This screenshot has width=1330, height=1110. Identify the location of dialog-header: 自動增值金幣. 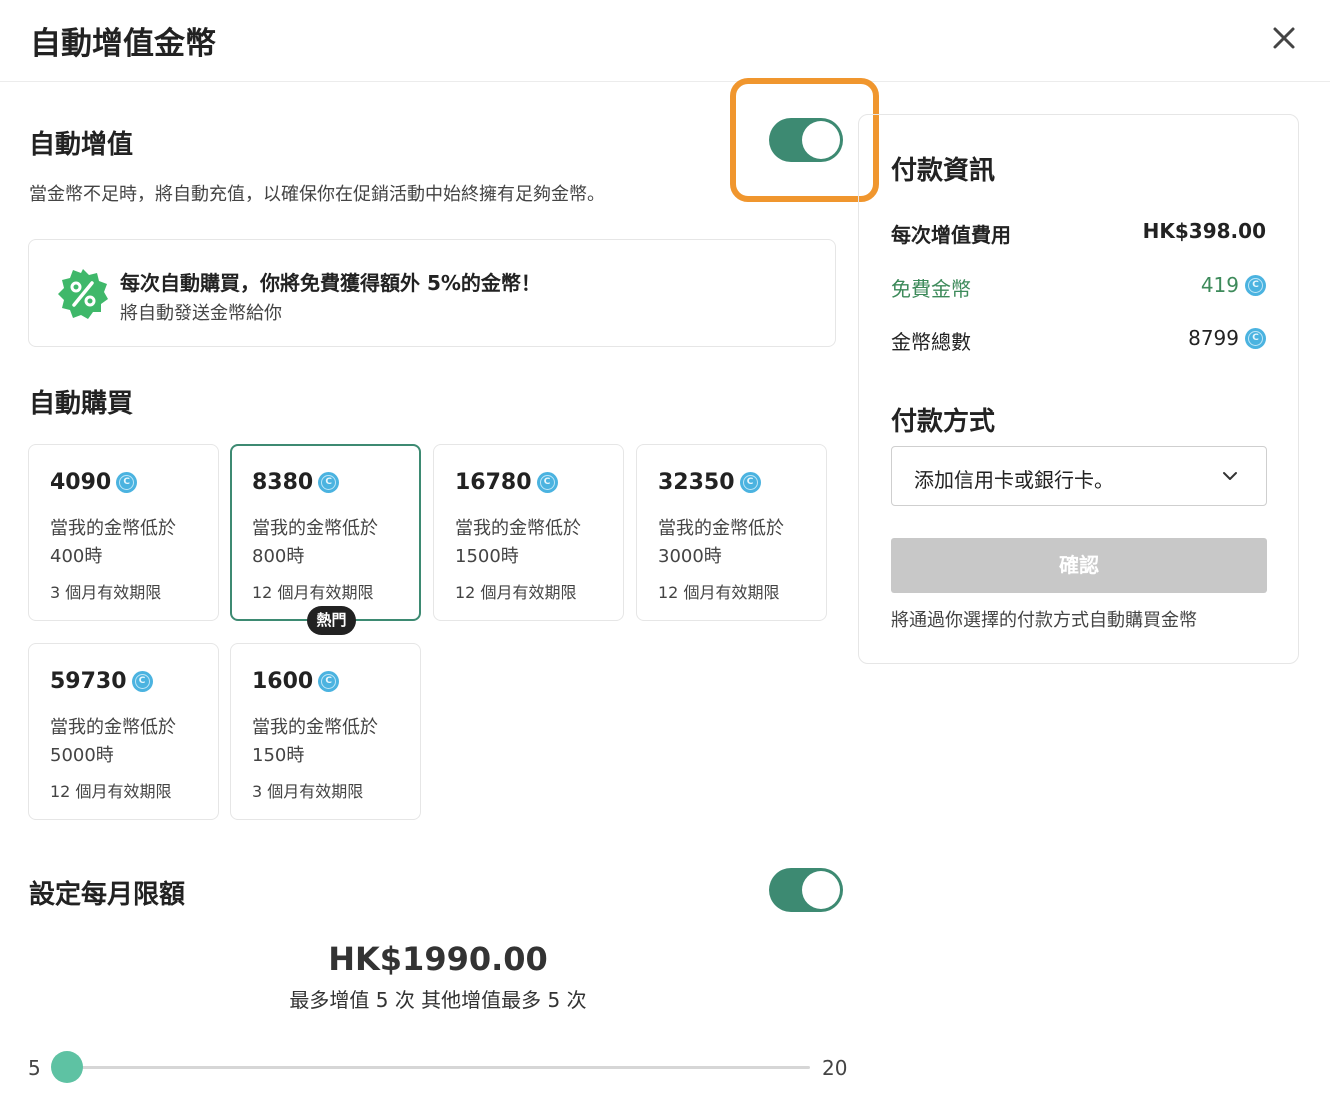
(665, 41).